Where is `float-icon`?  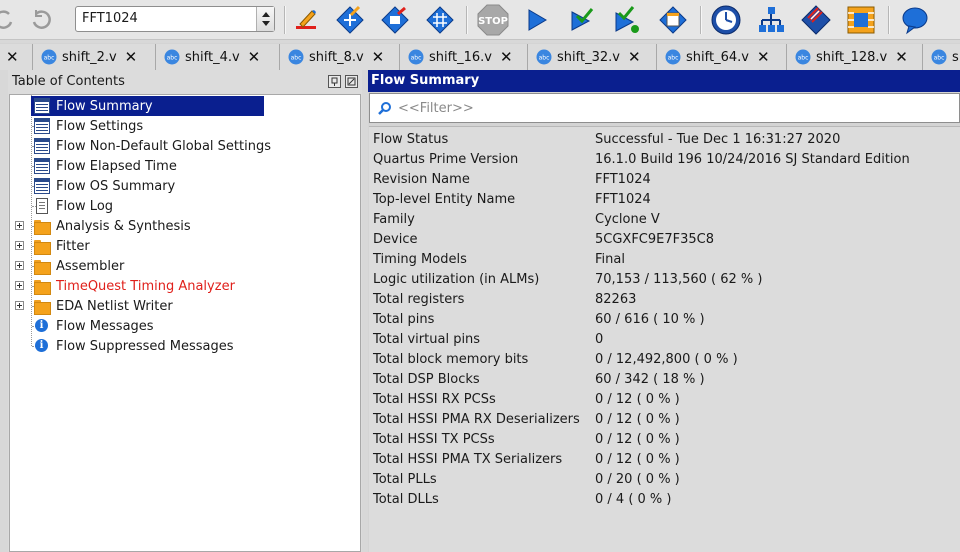
float-icon is located at coordinates (351, 81).